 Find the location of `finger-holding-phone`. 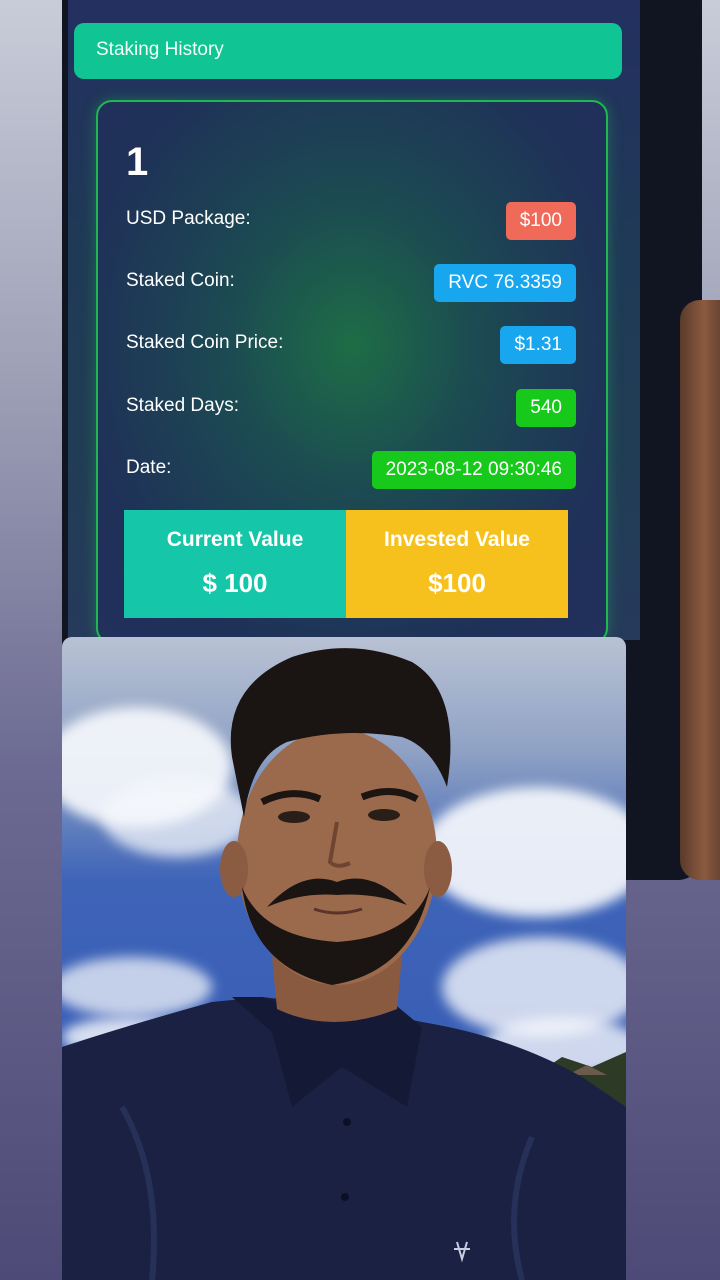

finger-holding-phone is located at coordinates (700, 590).